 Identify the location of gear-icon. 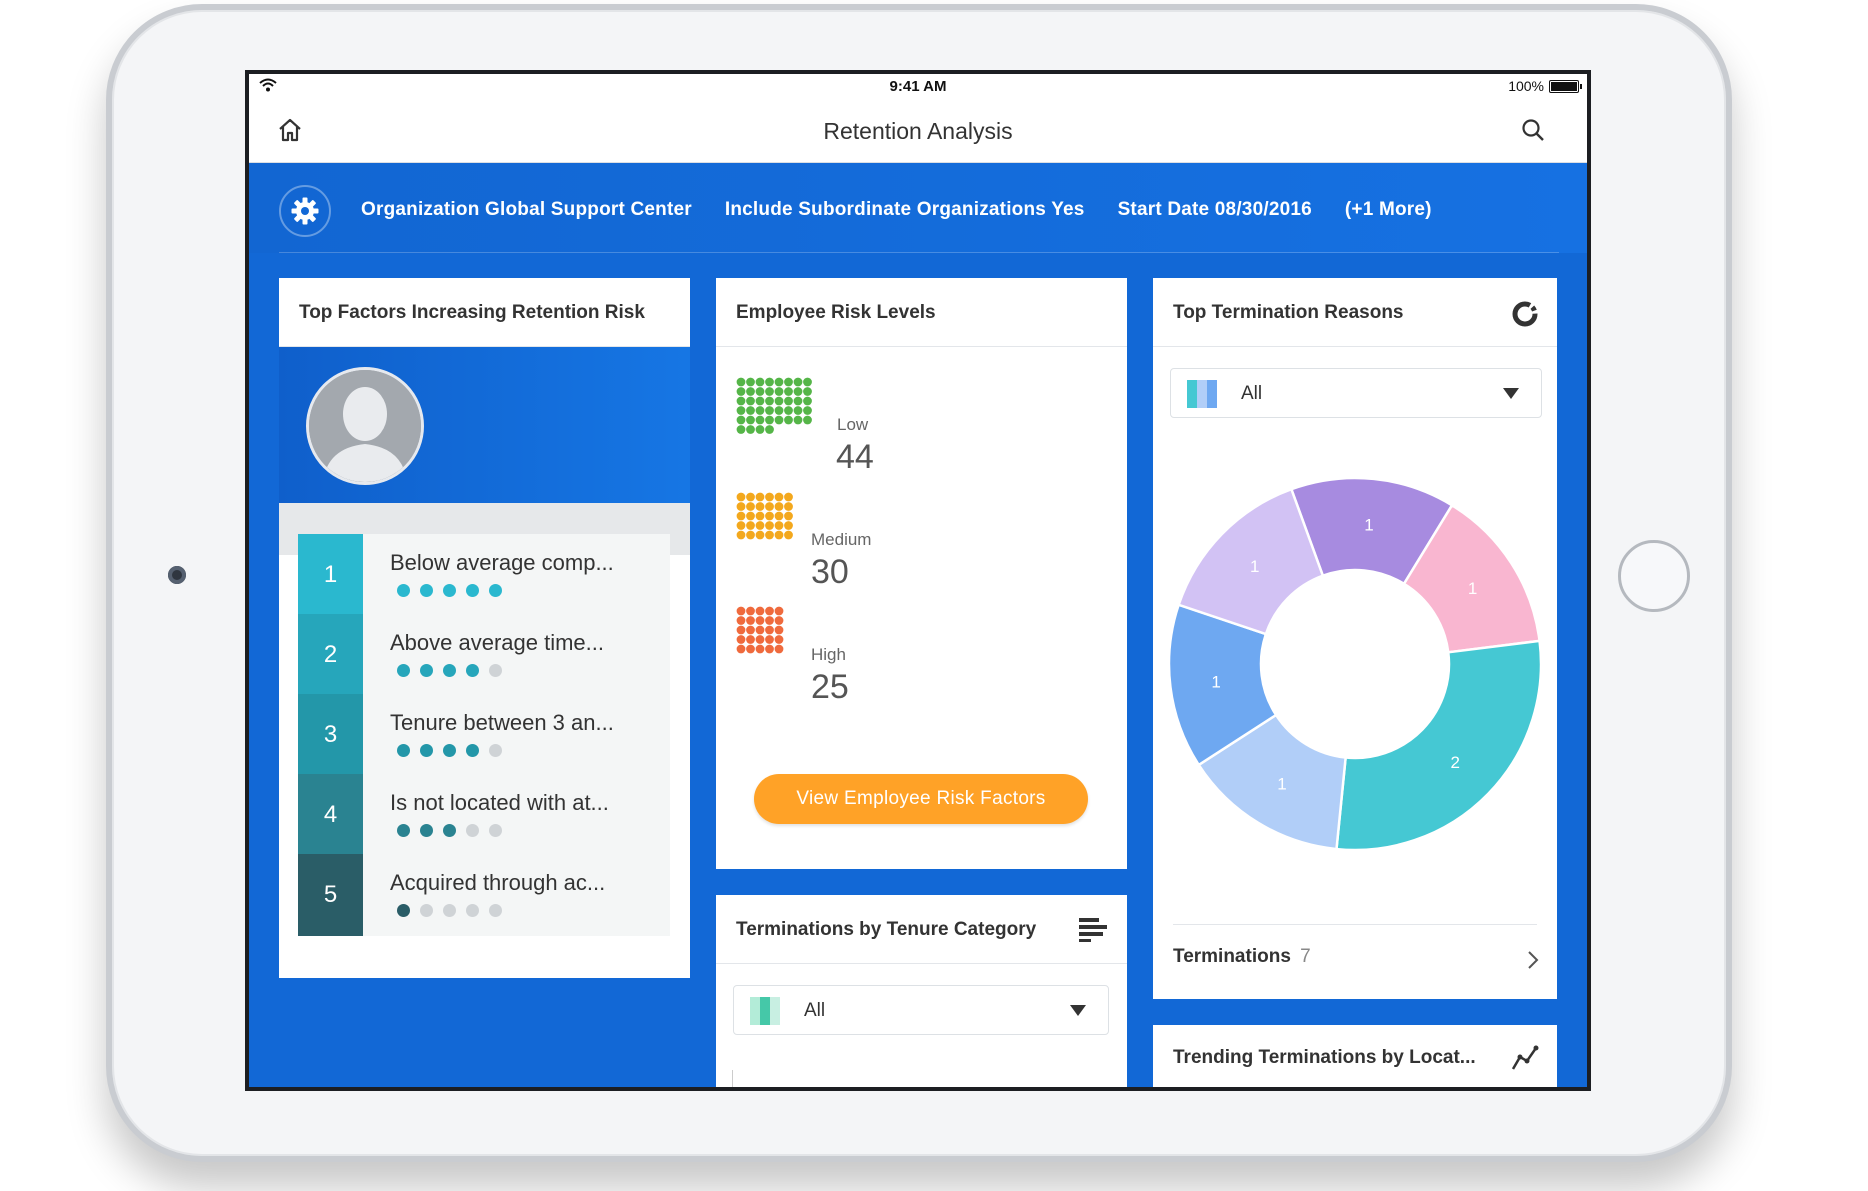
(305, 211).